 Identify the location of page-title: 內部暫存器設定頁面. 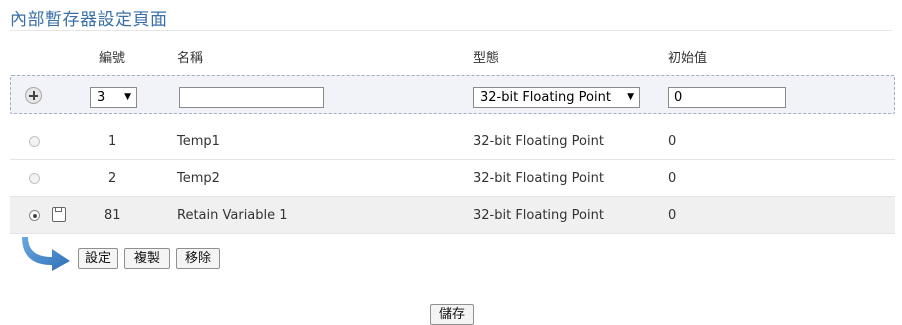
(89, 20).